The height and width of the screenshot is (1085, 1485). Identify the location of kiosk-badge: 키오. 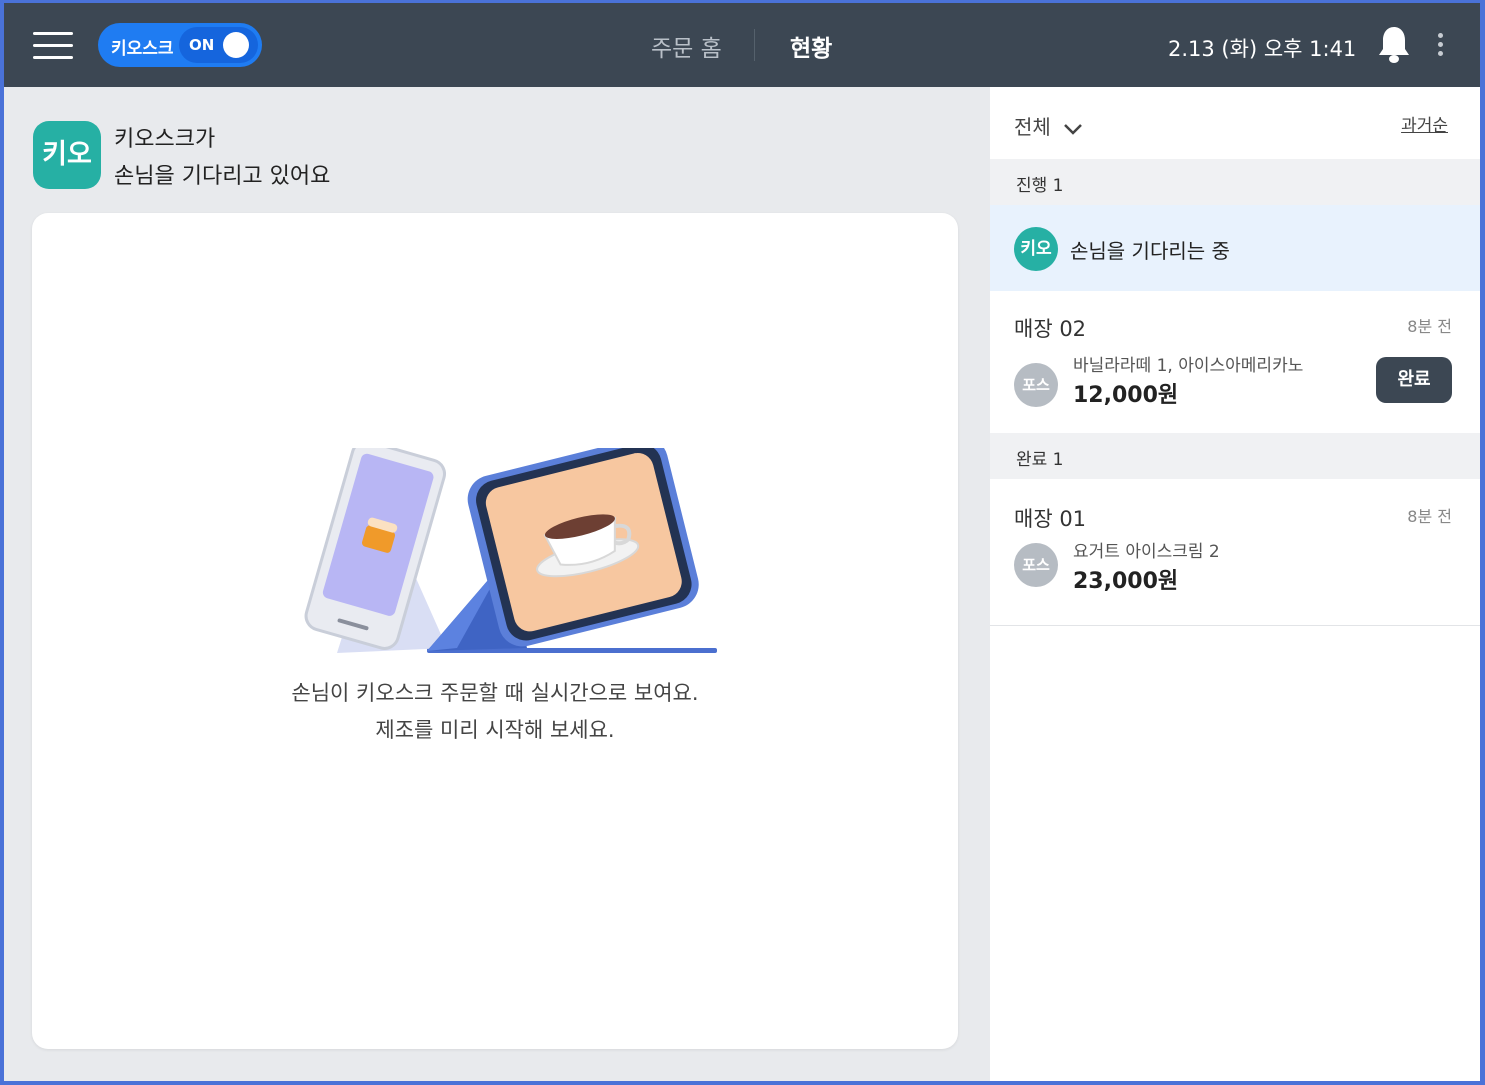
(1036, 249).